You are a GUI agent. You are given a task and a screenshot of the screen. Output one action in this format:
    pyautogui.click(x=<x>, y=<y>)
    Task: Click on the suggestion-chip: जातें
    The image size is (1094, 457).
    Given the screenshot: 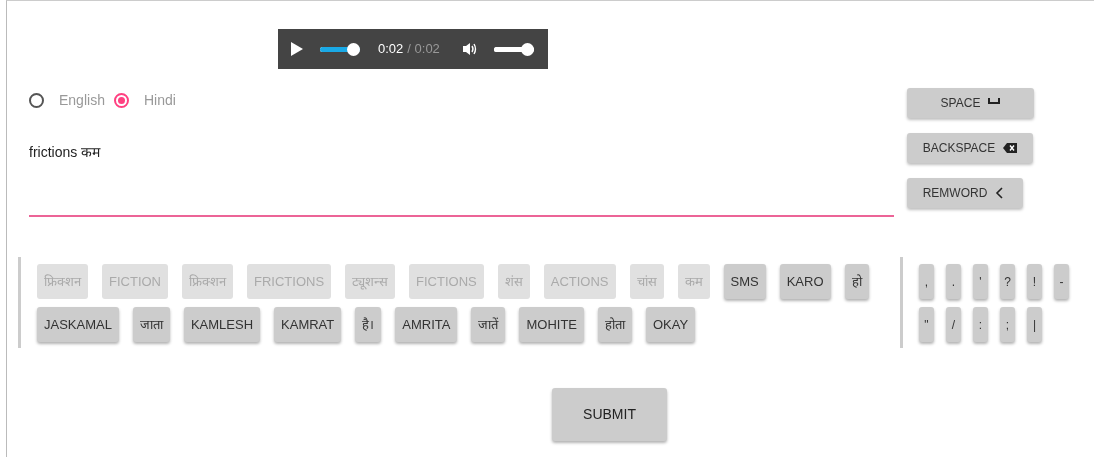 What is the action you would take?
    pyautogui.click(x=488, y=324)
    